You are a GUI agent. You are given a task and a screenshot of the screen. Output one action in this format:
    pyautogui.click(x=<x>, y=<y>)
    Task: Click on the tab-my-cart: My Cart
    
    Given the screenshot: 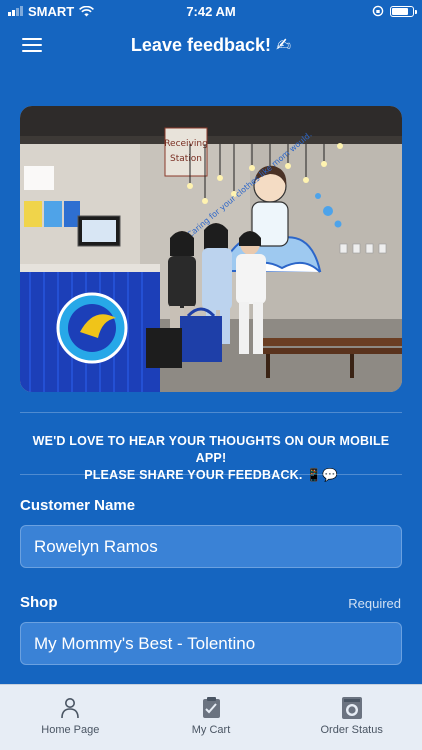 What is the action you would take?
    pyautogui.click(x=211, y=717)
    